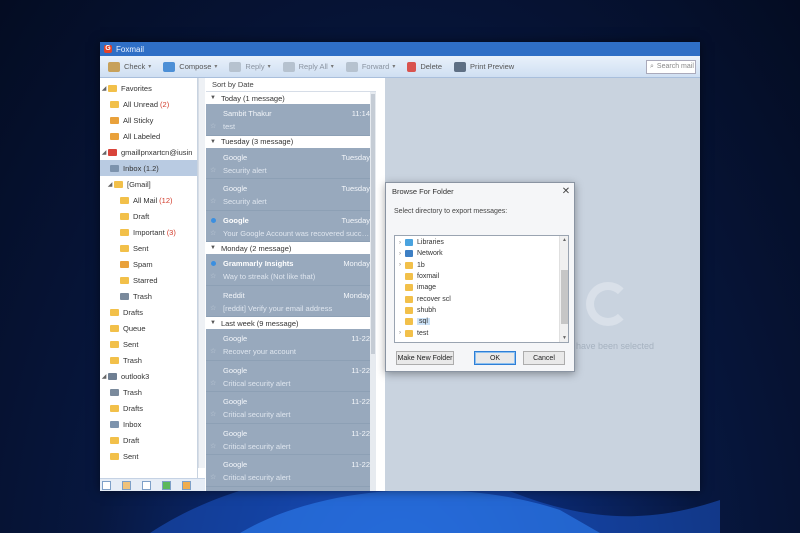 This screenshot has height=533, width=800. I want to click on tree-account-outlook: ◢ outlook3, so click(148, 376).